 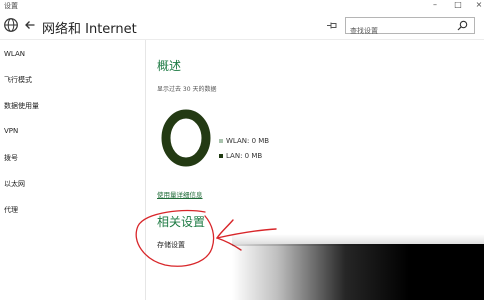 What do you see at coordinates (14, 54) in the screenshot?
I see `sidebar-item-wlan: WLAN` at bounding box center [14, 54].